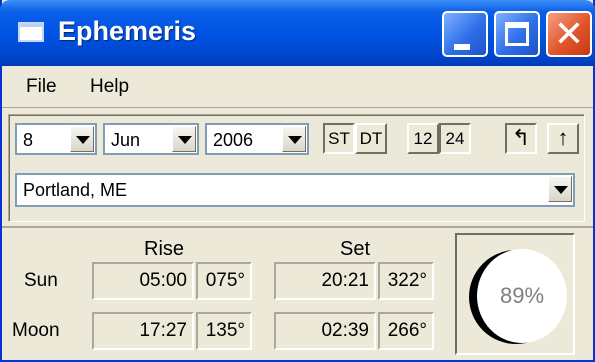 This screenshot has width=595, height=362. Describe the element at coordinates (224, 281) in the screenshot. I see `sun-rise-azimuth: 075°` at that location.